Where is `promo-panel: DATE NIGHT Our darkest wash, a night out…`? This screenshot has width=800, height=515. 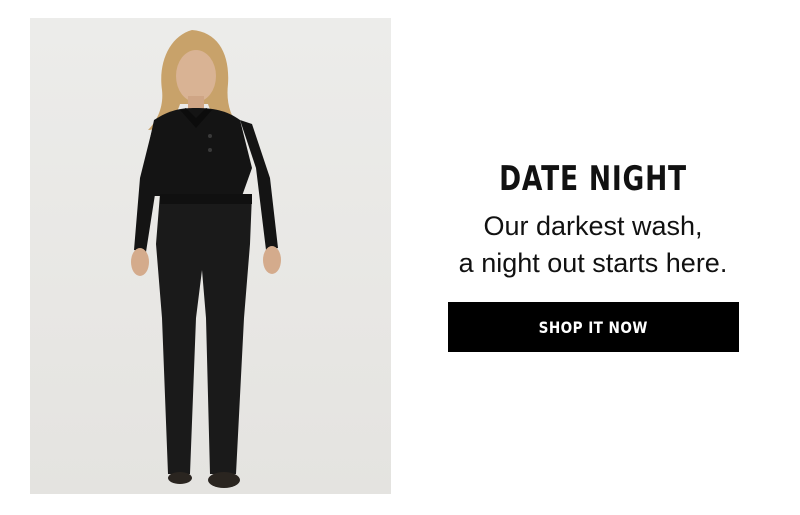 promo-panel: DATE NIGHT Our darkest wash, a night out… is located at coordinates (593, 216).